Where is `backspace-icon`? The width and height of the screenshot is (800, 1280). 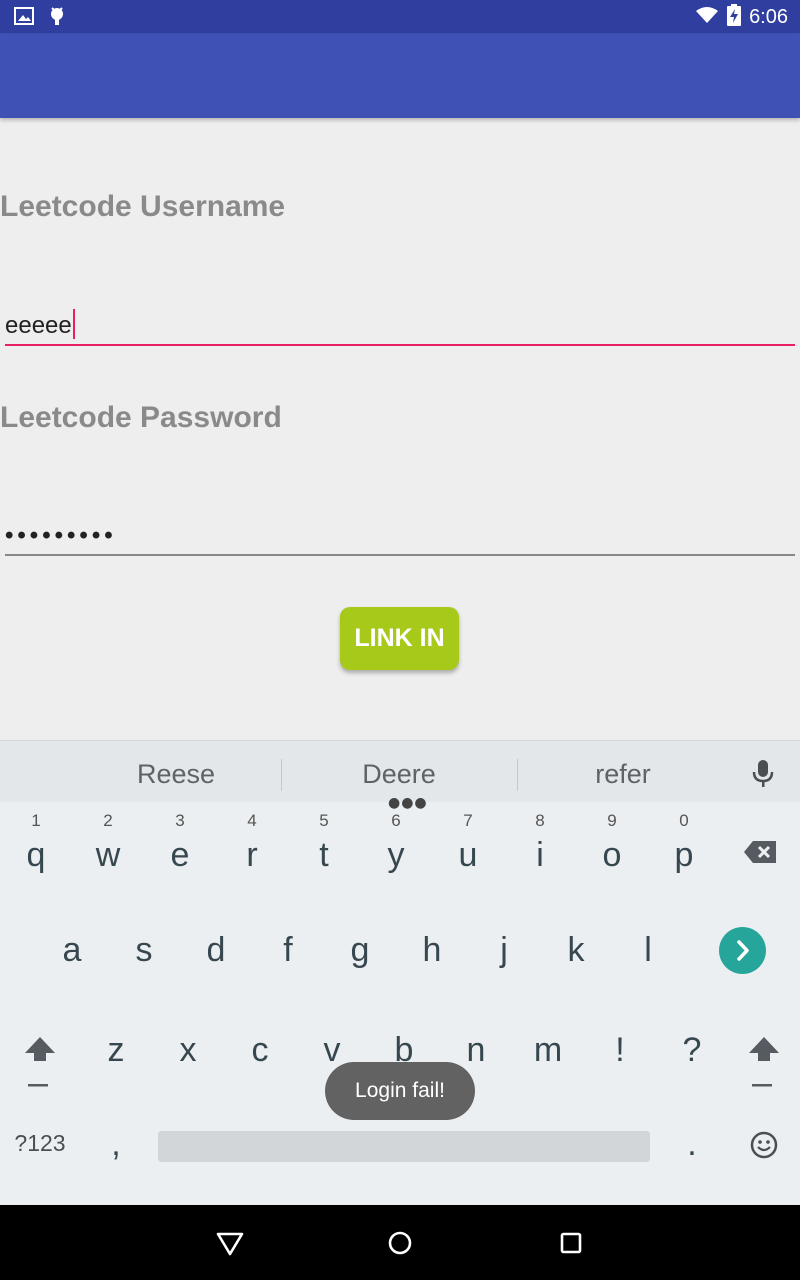 backspace-icon is located at coordinates (760, 854).